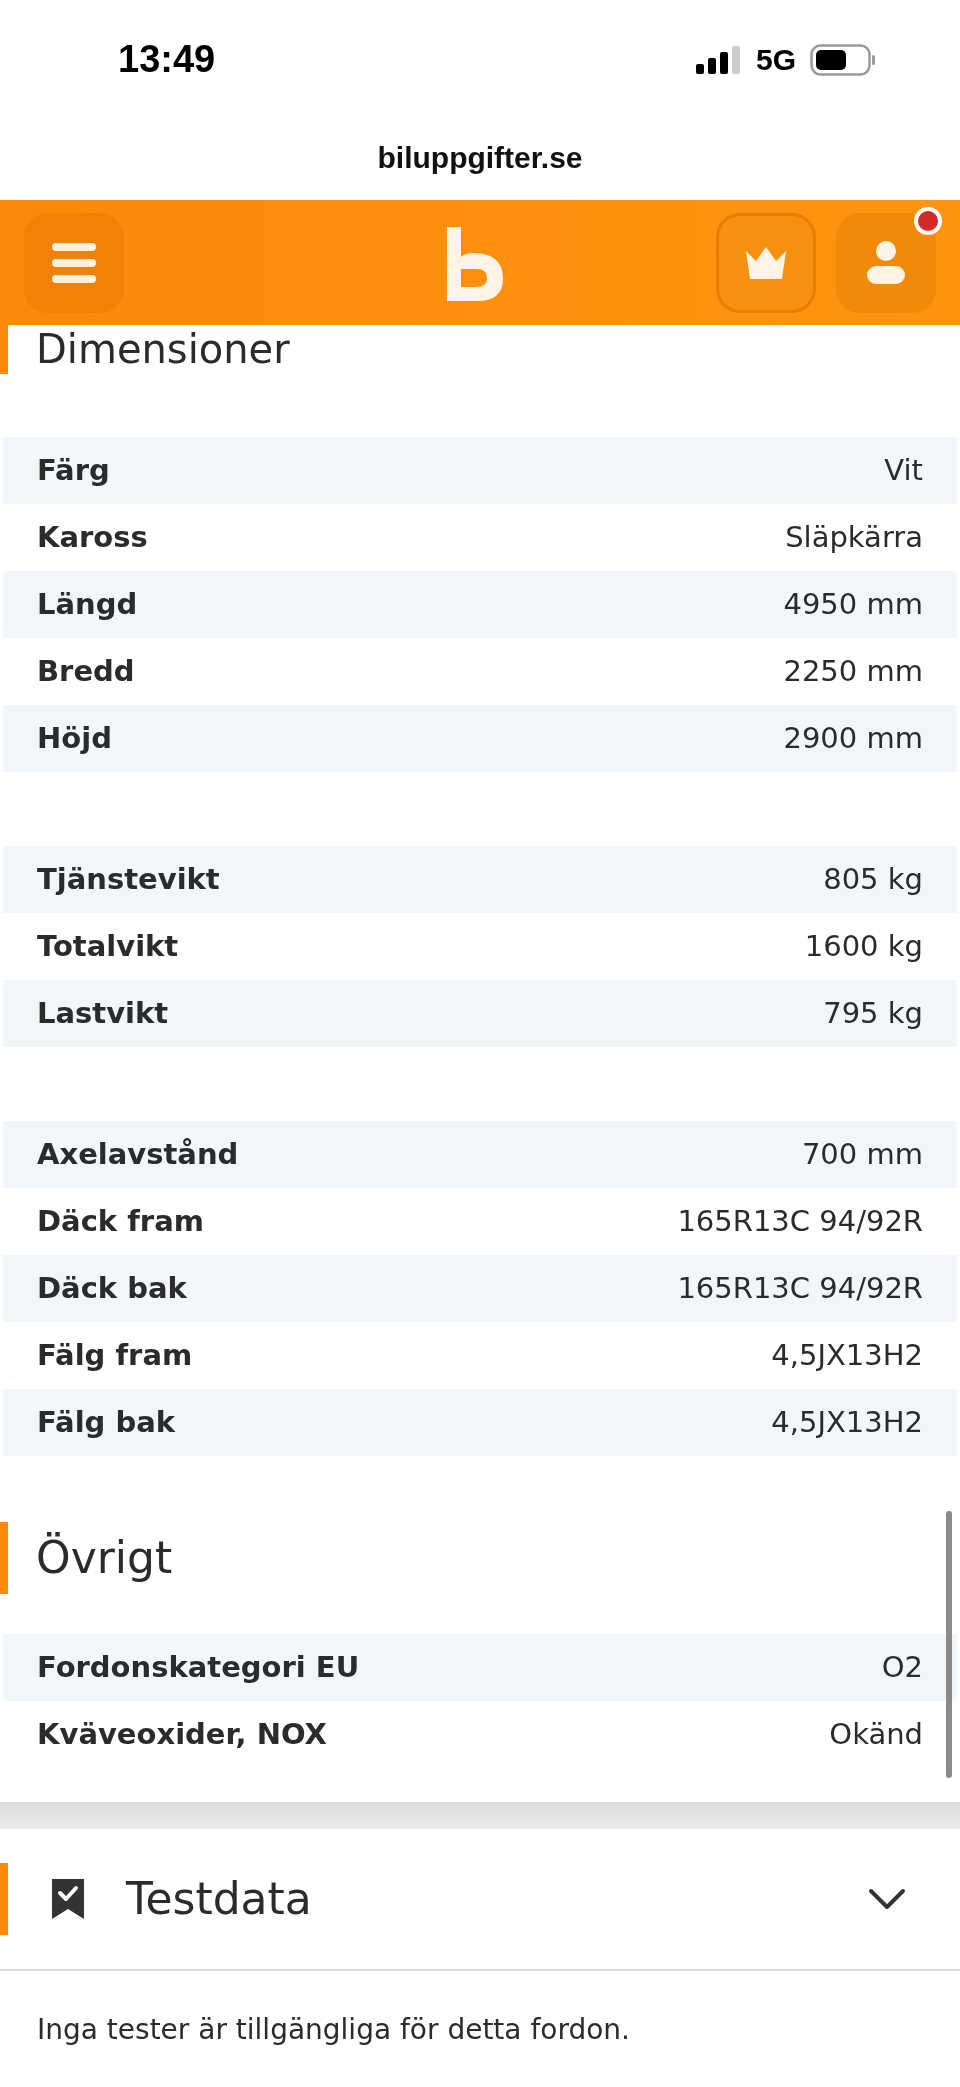 This screenshot has width=960, height=2087. I want to click on menu-button, so click(74, 262).